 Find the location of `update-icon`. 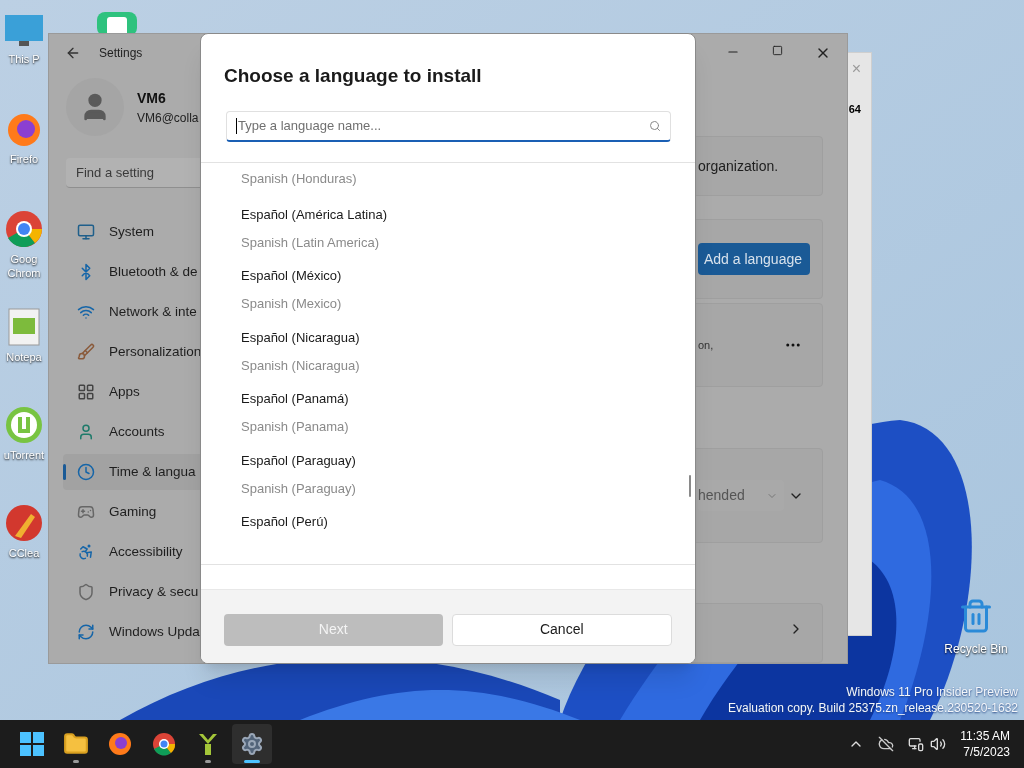

update-icon is located at coordinates (86, 632).